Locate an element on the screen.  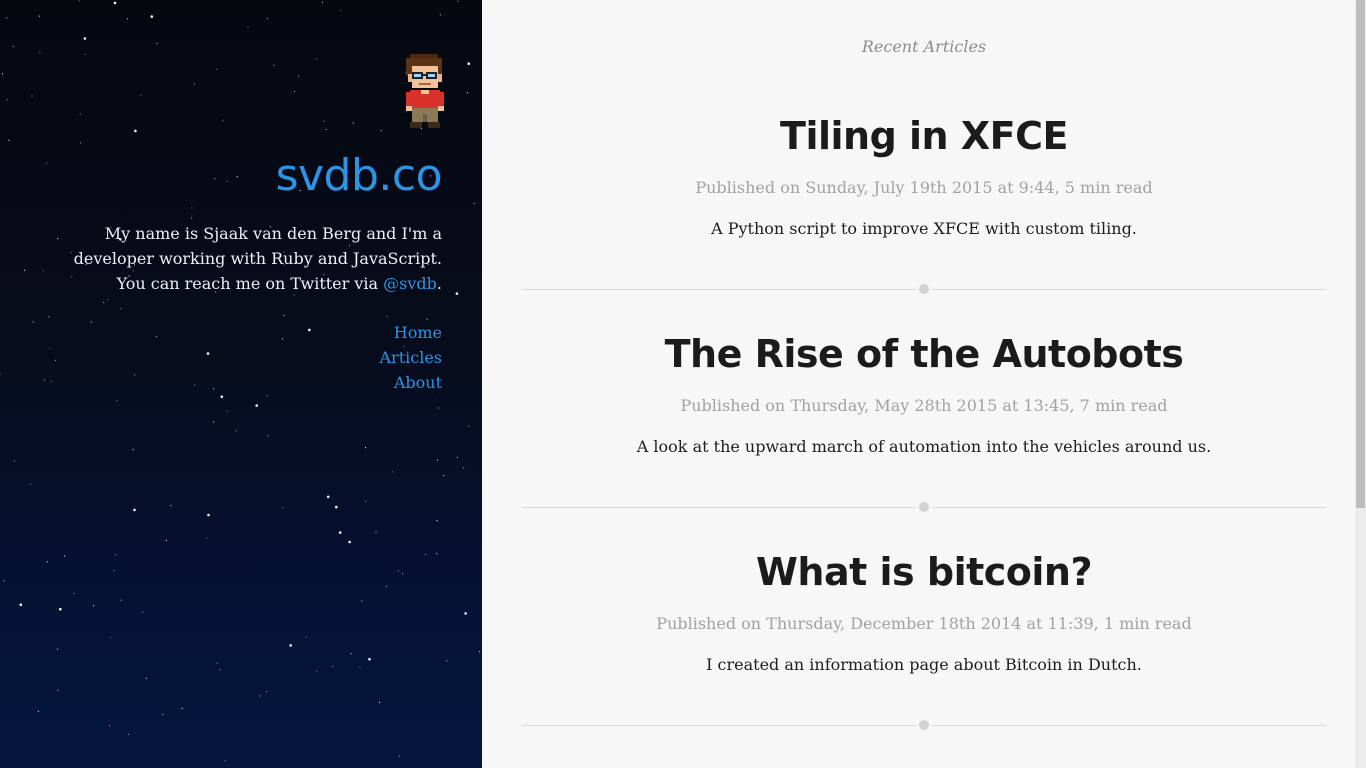
page-scrollbar is located at coordinates (1360, 384).